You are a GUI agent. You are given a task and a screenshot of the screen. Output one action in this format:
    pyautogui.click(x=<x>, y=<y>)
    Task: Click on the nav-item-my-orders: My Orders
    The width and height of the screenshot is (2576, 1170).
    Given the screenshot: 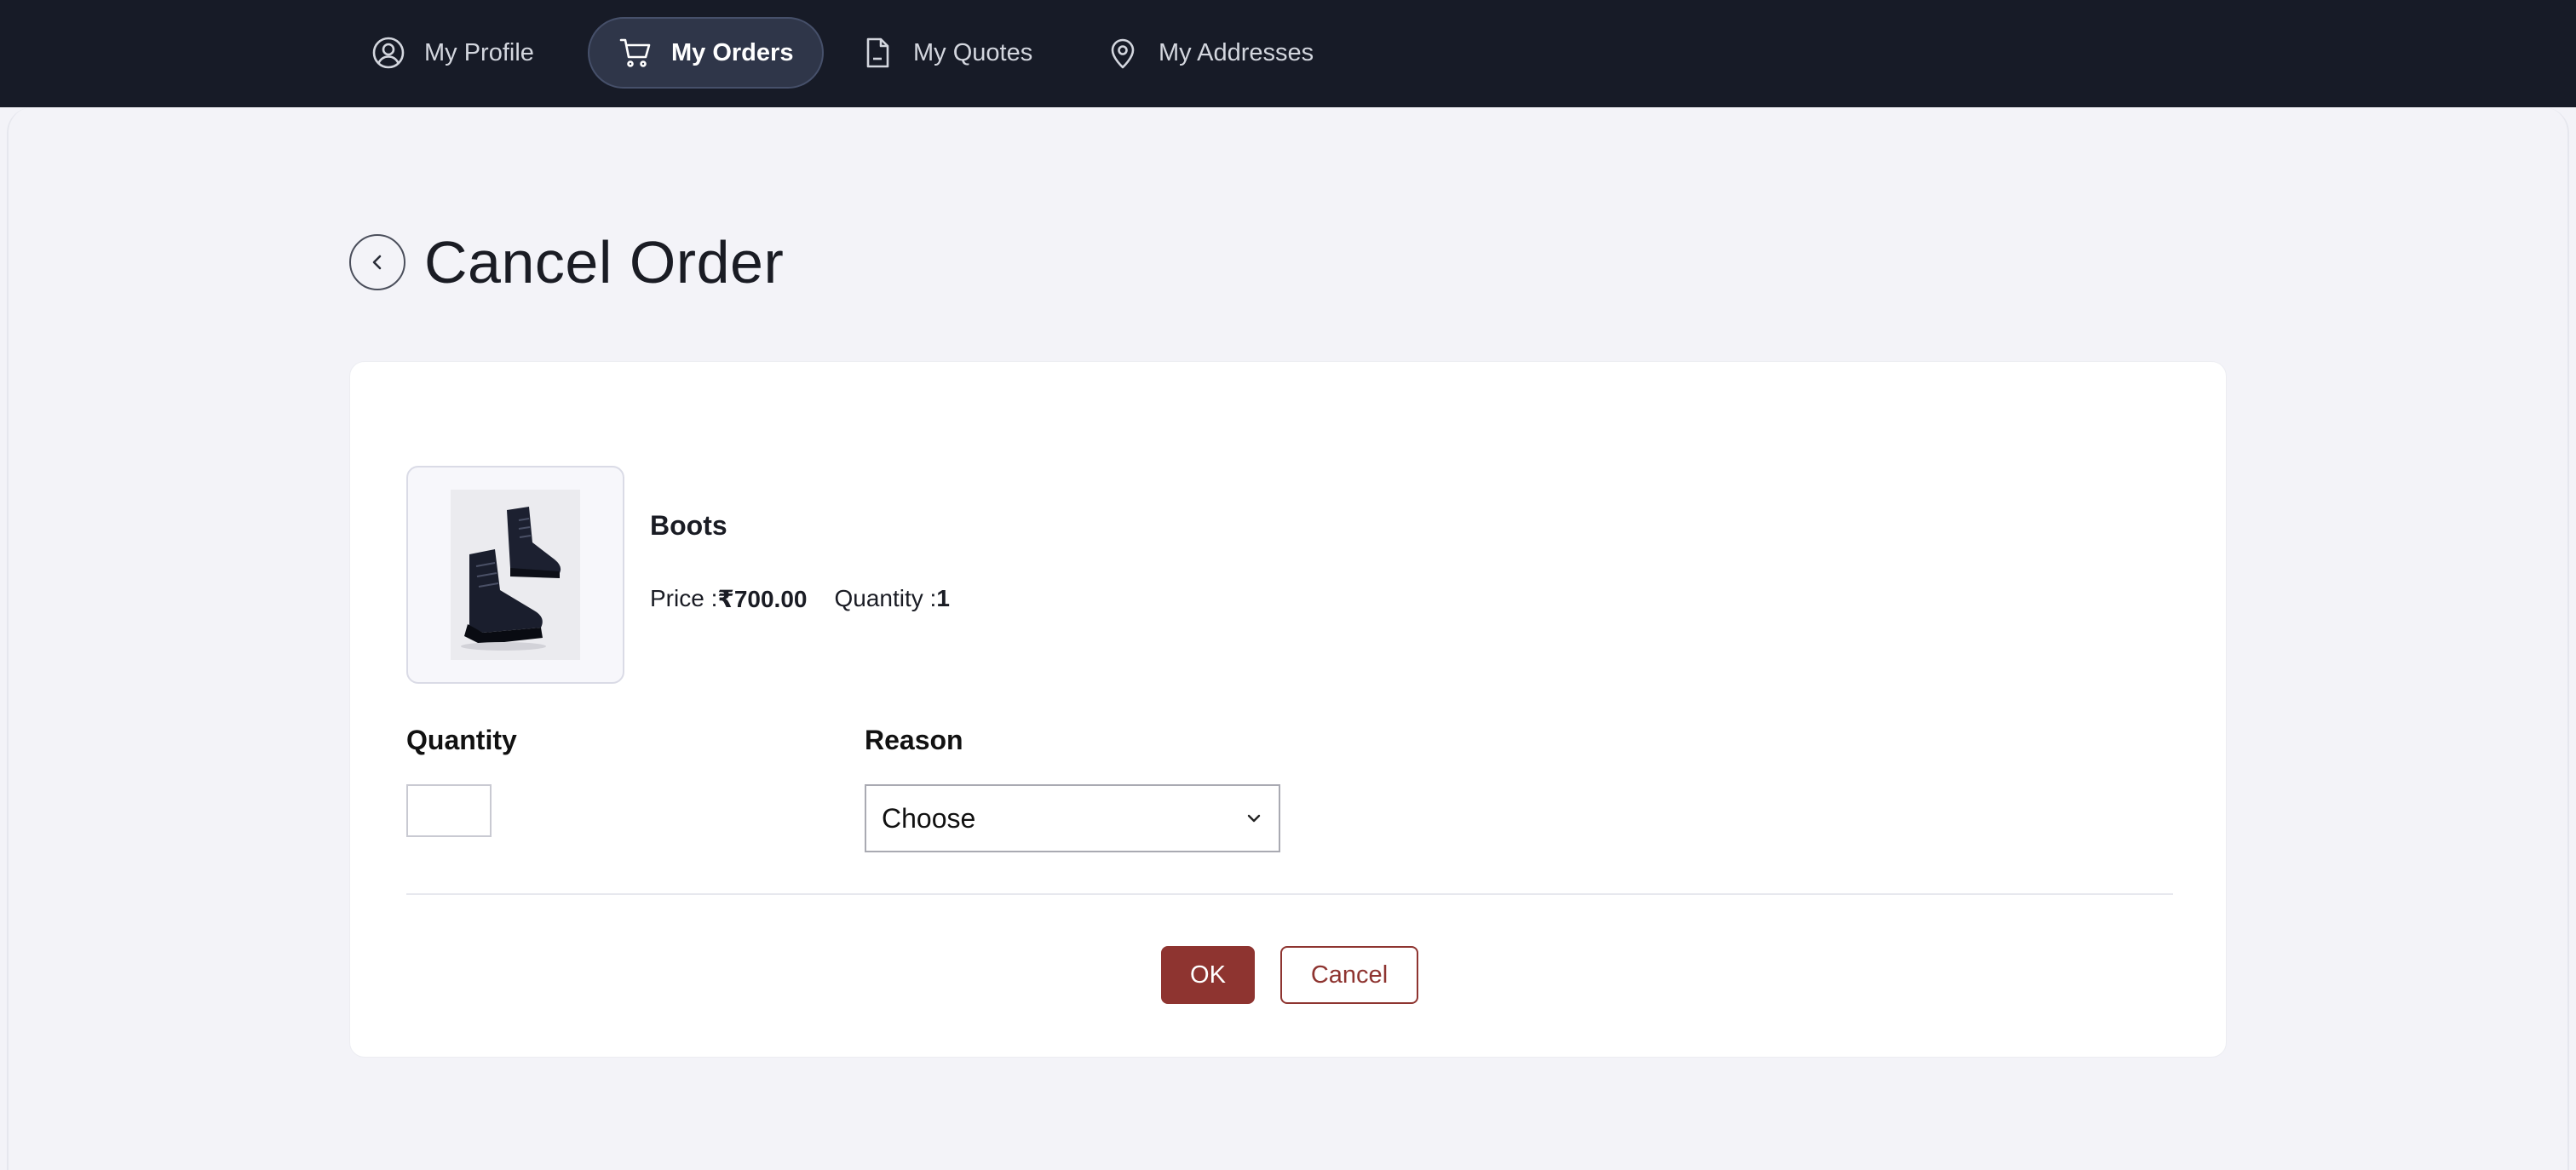 What is the action you would take?
    pyautogui.click(x=707, y=53)
    